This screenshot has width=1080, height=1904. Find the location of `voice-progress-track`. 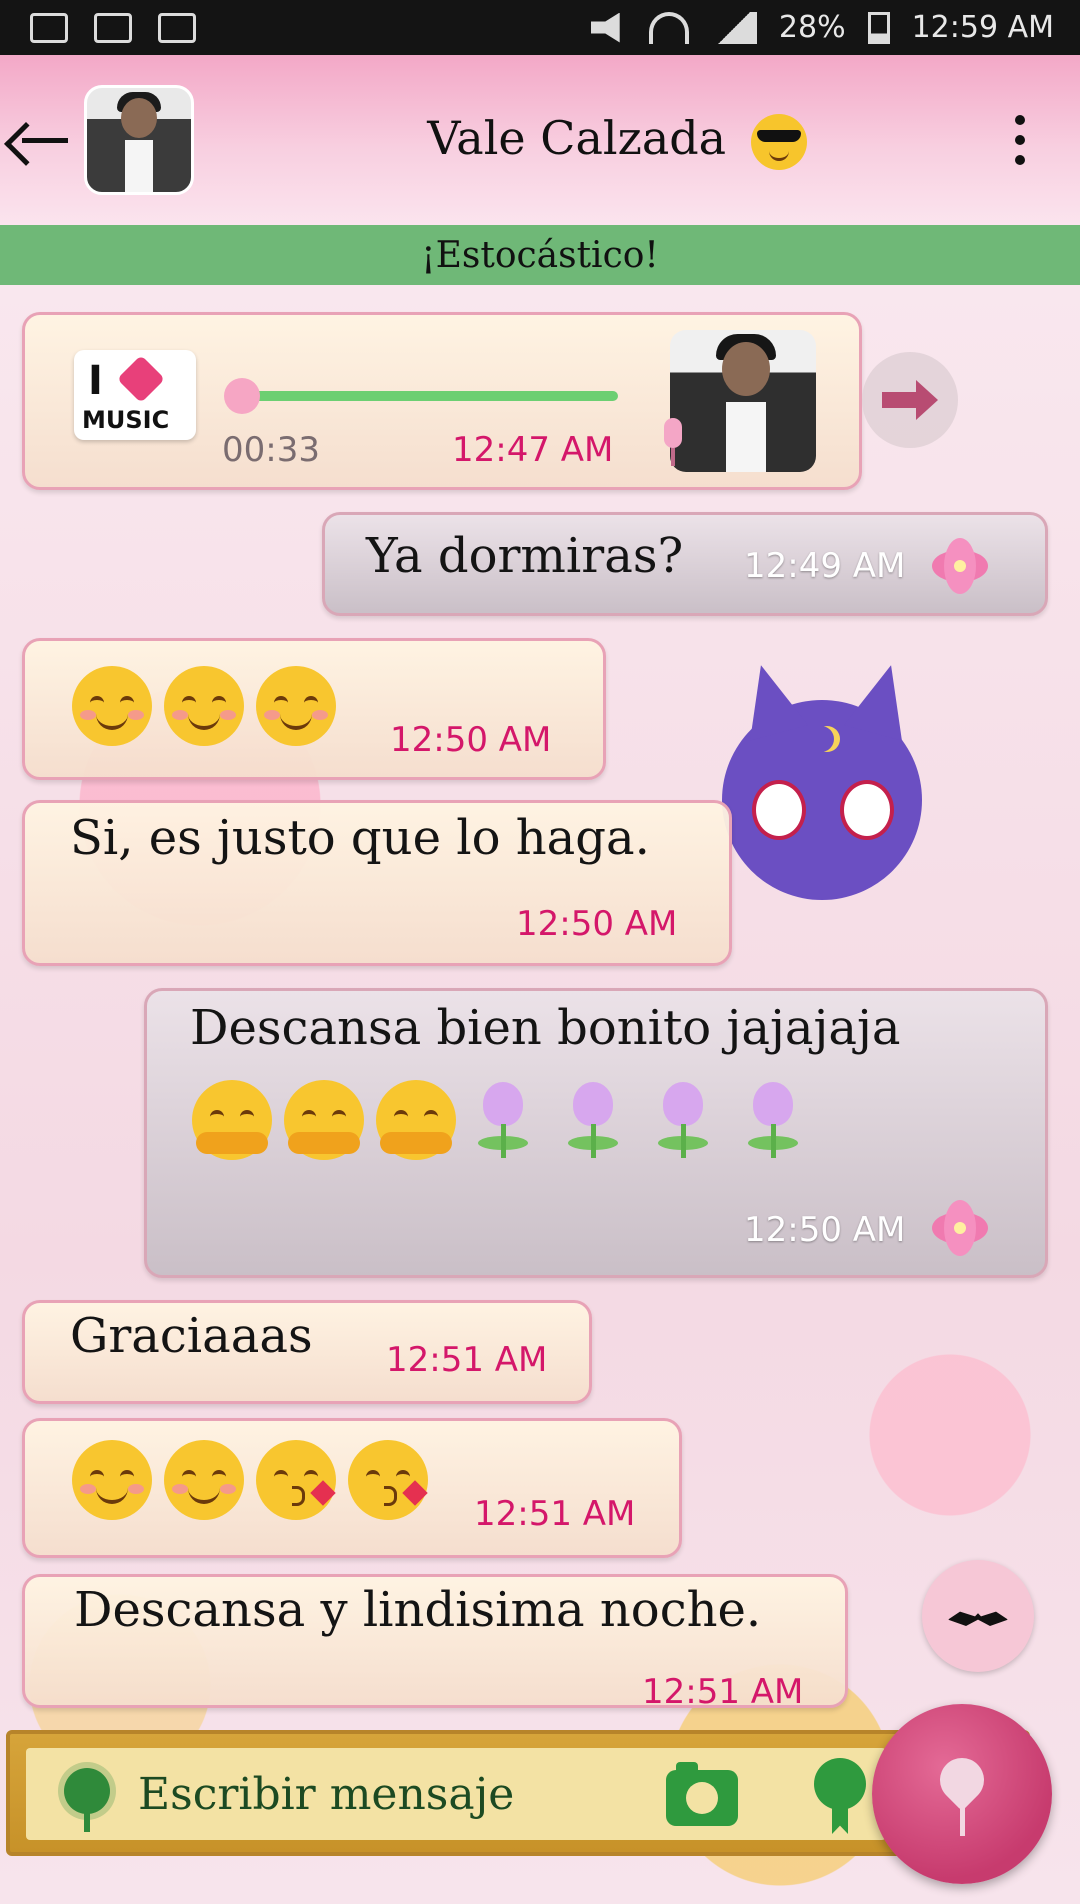

voice-progress-track is located at coordinates (432, 396).